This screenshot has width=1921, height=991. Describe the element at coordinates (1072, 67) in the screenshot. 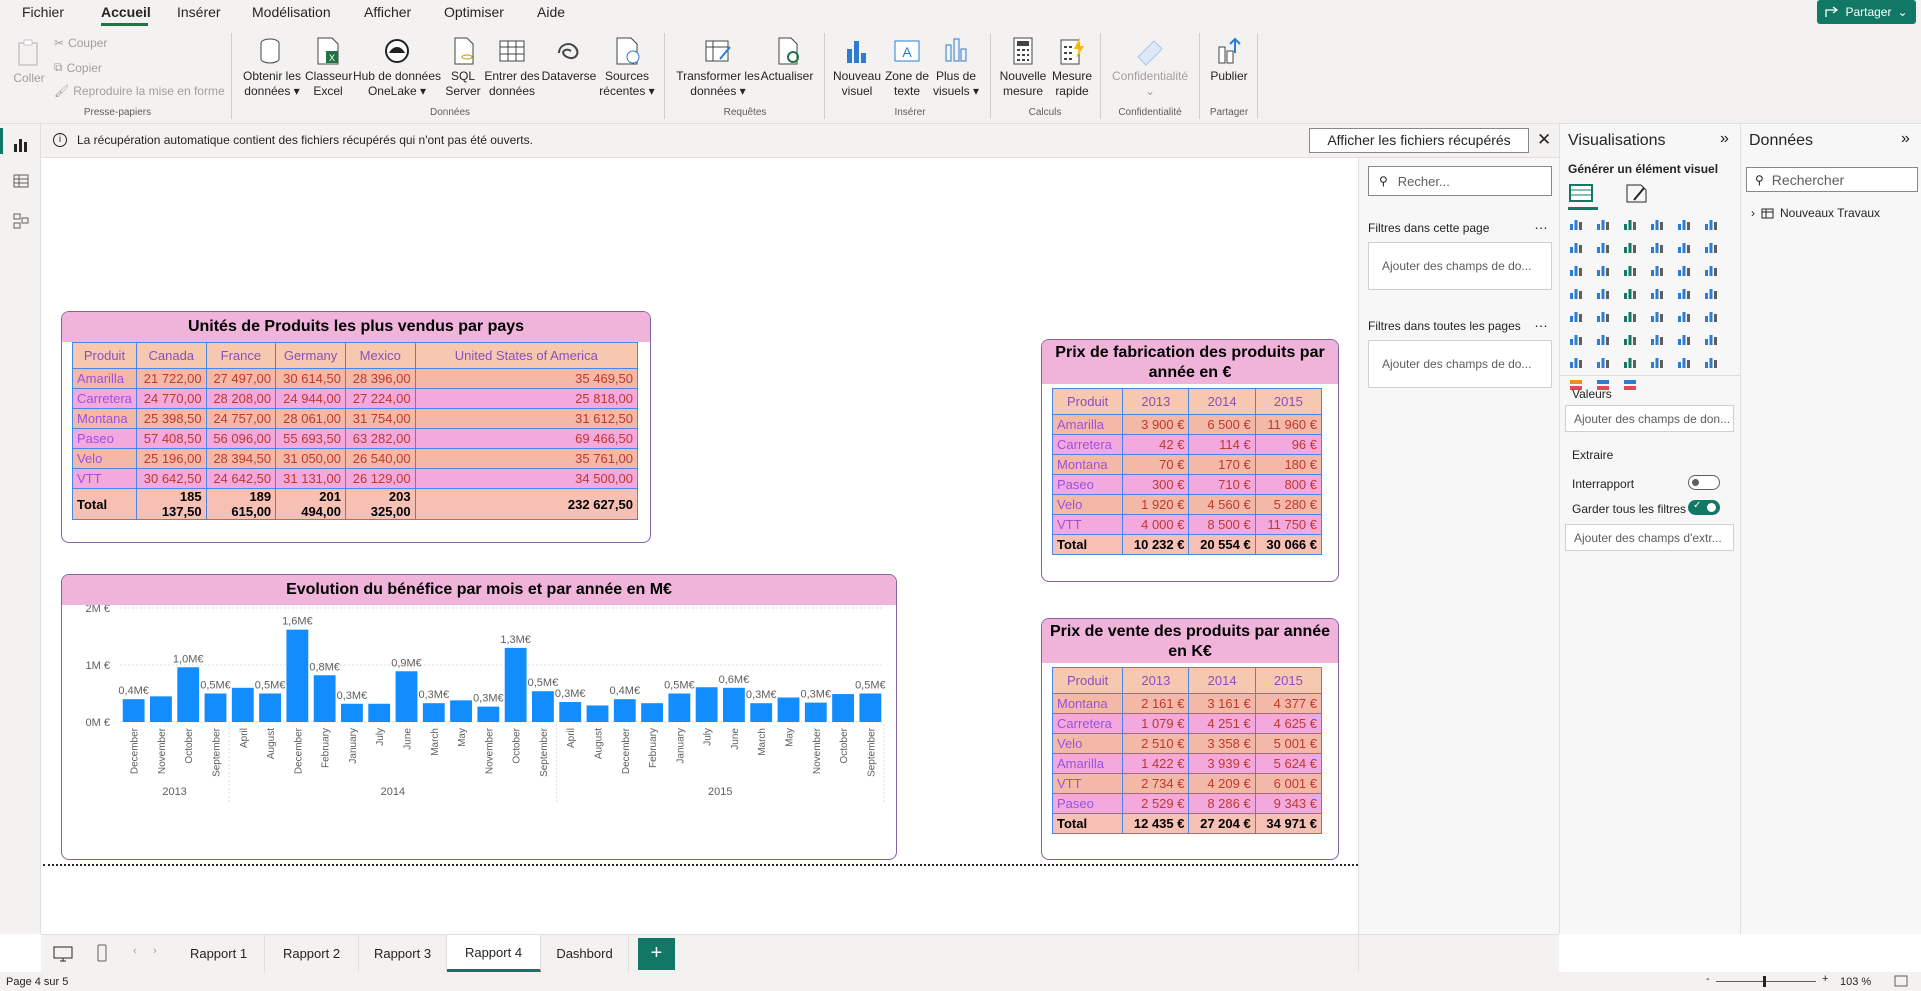

I see `quick-measure-button: Mesure rapide` at that location.